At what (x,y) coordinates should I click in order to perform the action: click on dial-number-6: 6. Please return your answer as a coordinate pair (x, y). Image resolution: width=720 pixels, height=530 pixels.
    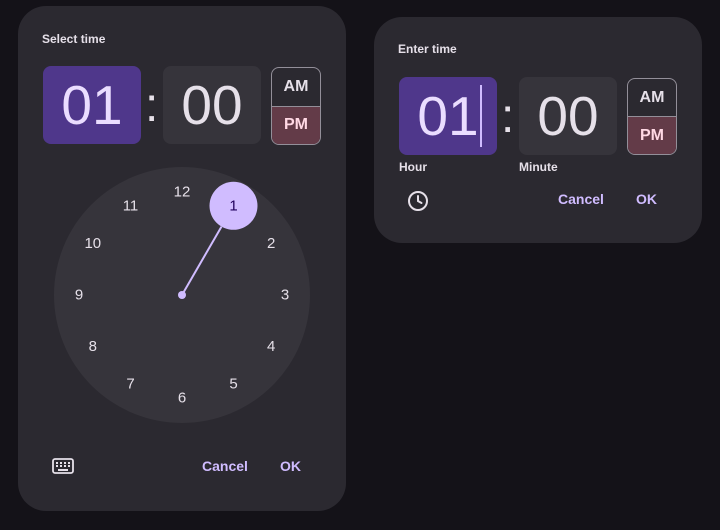
    Looking at the image, I should click on (182, 398).